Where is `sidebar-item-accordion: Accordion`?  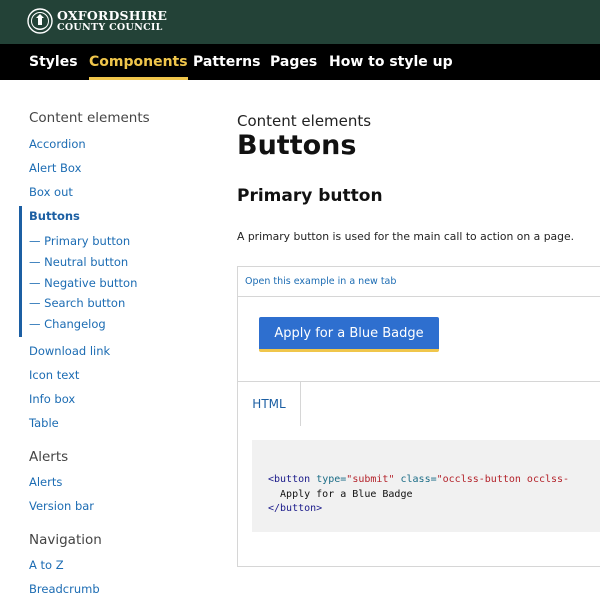 sidebar-item-accordion: Accordion is located at coordinates (57, 144).